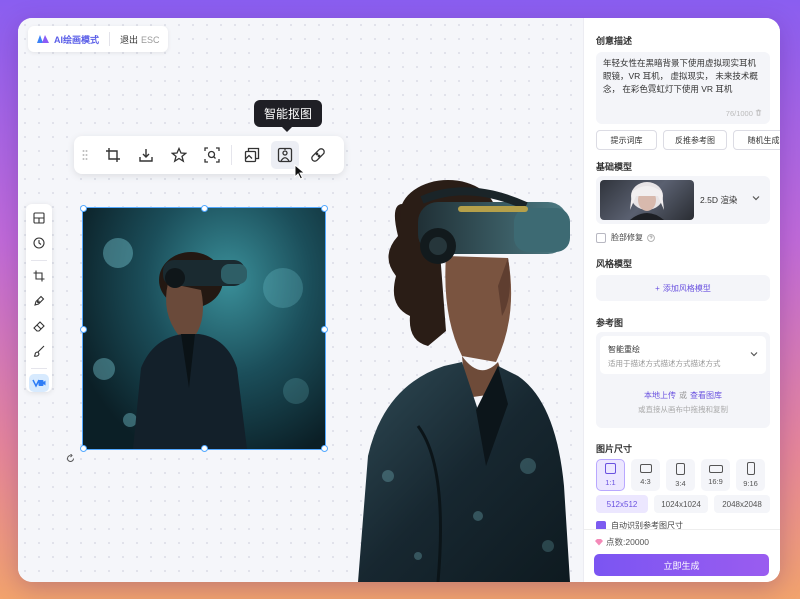  I want to click on layout-icon, so click(39, 218).